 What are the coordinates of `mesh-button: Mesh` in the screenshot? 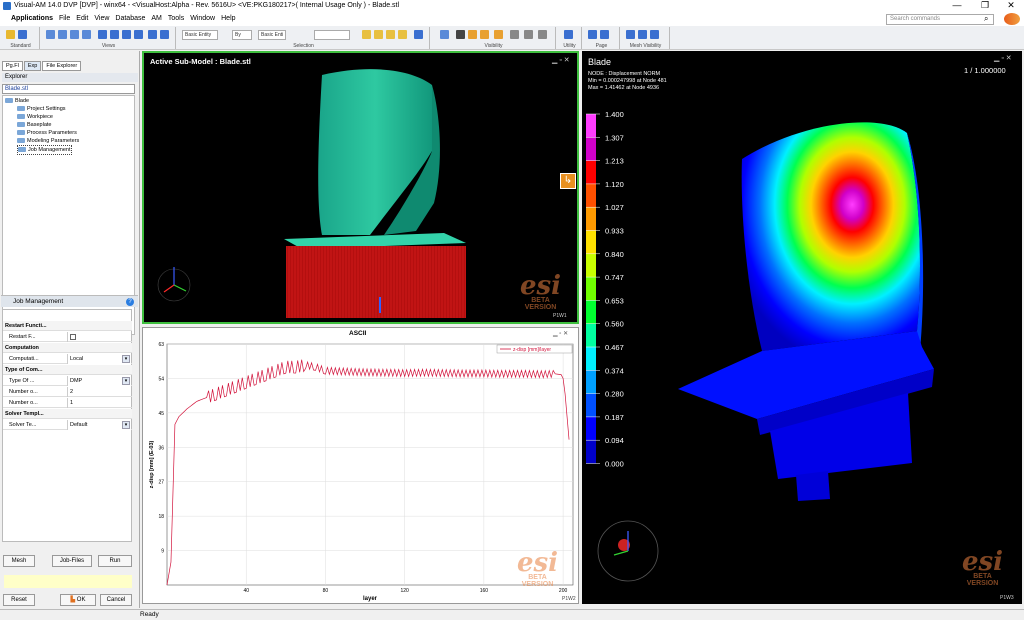 It's located at (19, 561).